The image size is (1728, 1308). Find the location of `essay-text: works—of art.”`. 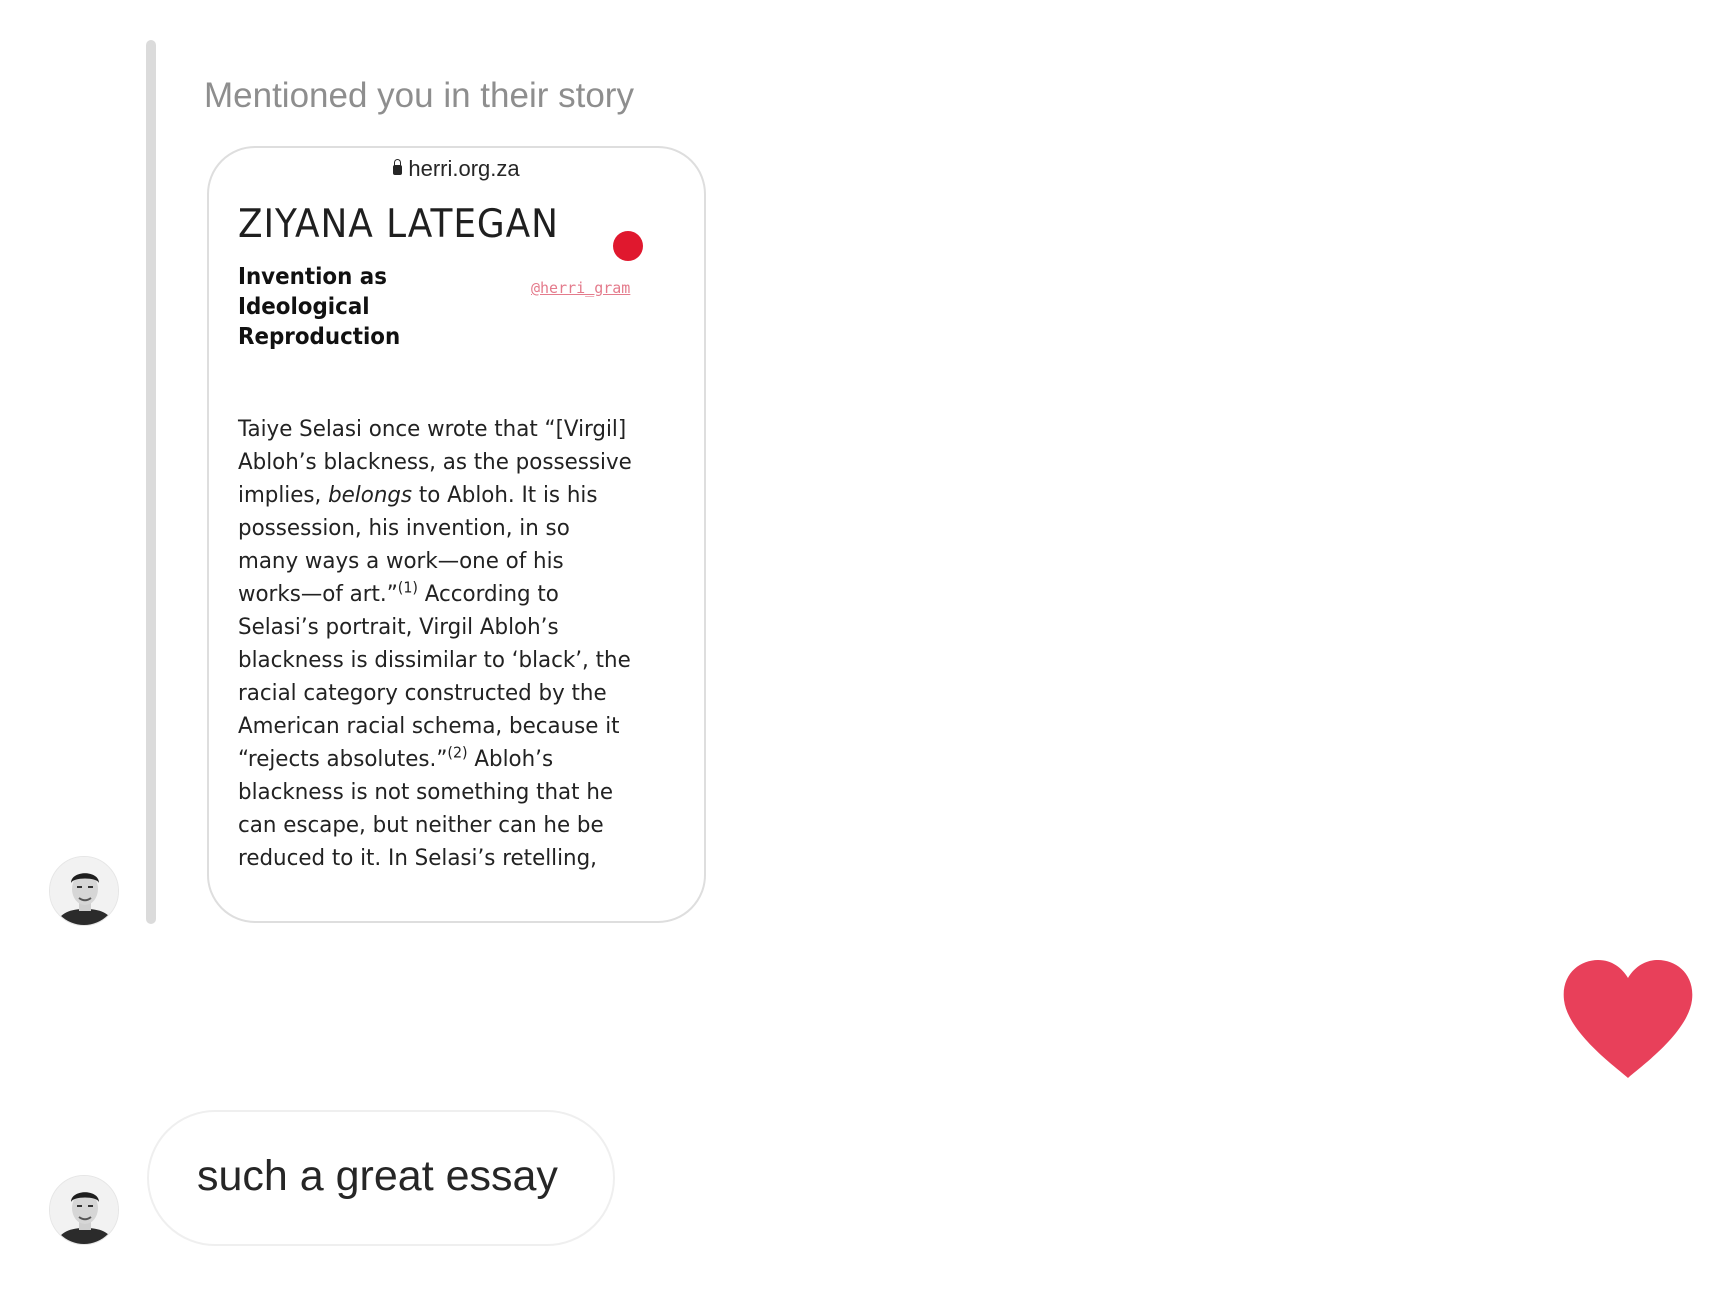

essay-text: works—of art.” is located at coordinates (318, 594).